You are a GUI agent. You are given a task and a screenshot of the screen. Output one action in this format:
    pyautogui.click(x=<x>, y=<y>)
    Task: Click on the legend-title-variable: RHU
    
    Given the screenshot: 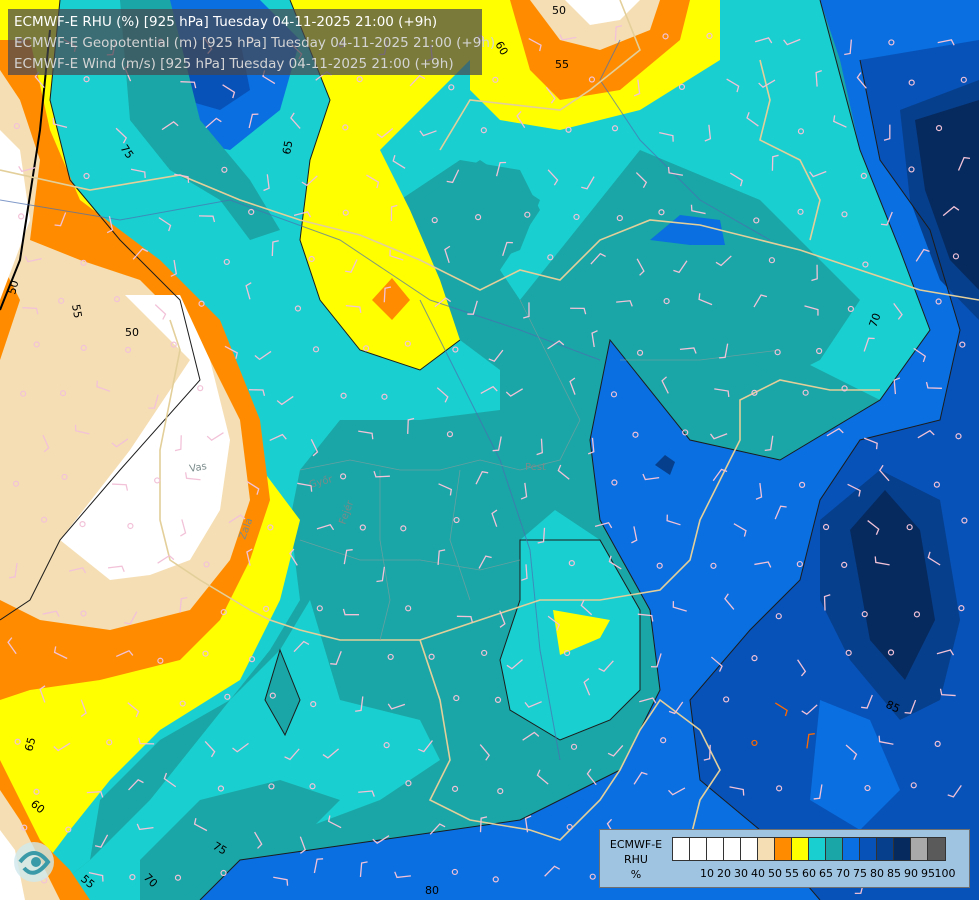 What is the action you would take?
    pyautogui.click(x=636, y=859)
    